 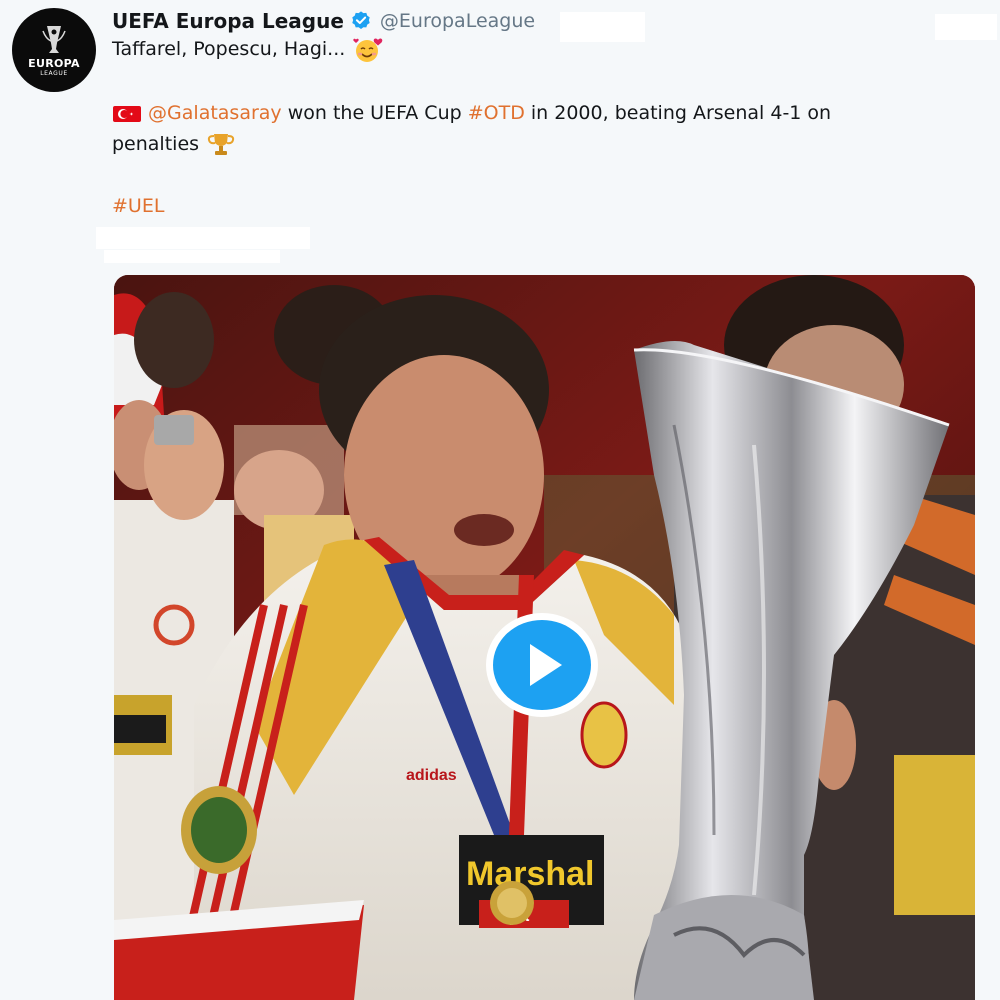 What do you see at coordinates (54, 39) in the screenshot?
I see `europa-league-cup-icon` at bounding box center [54, 39].